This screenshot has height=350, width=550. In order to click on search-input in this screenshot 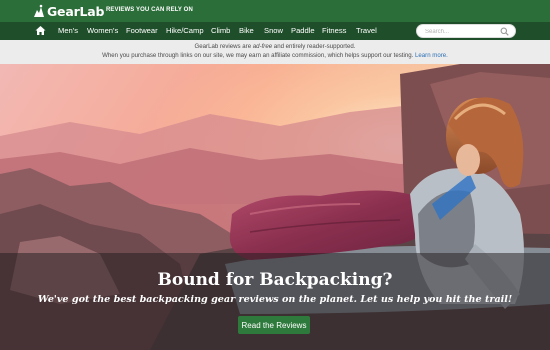, I will do `click(464, 31)`.